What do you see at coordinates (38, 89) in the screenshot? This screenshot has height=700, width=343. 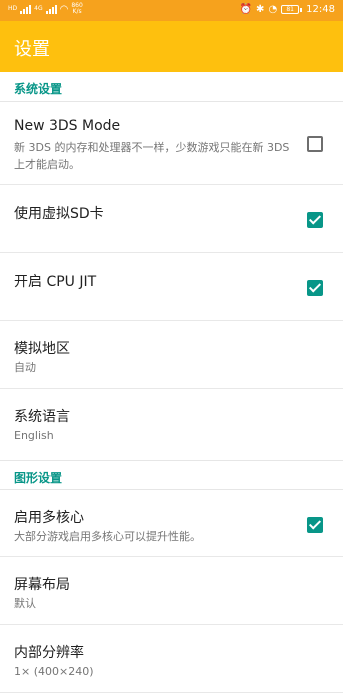 I see `section-title-system: 系统设置` at bounding box center [38, 89].